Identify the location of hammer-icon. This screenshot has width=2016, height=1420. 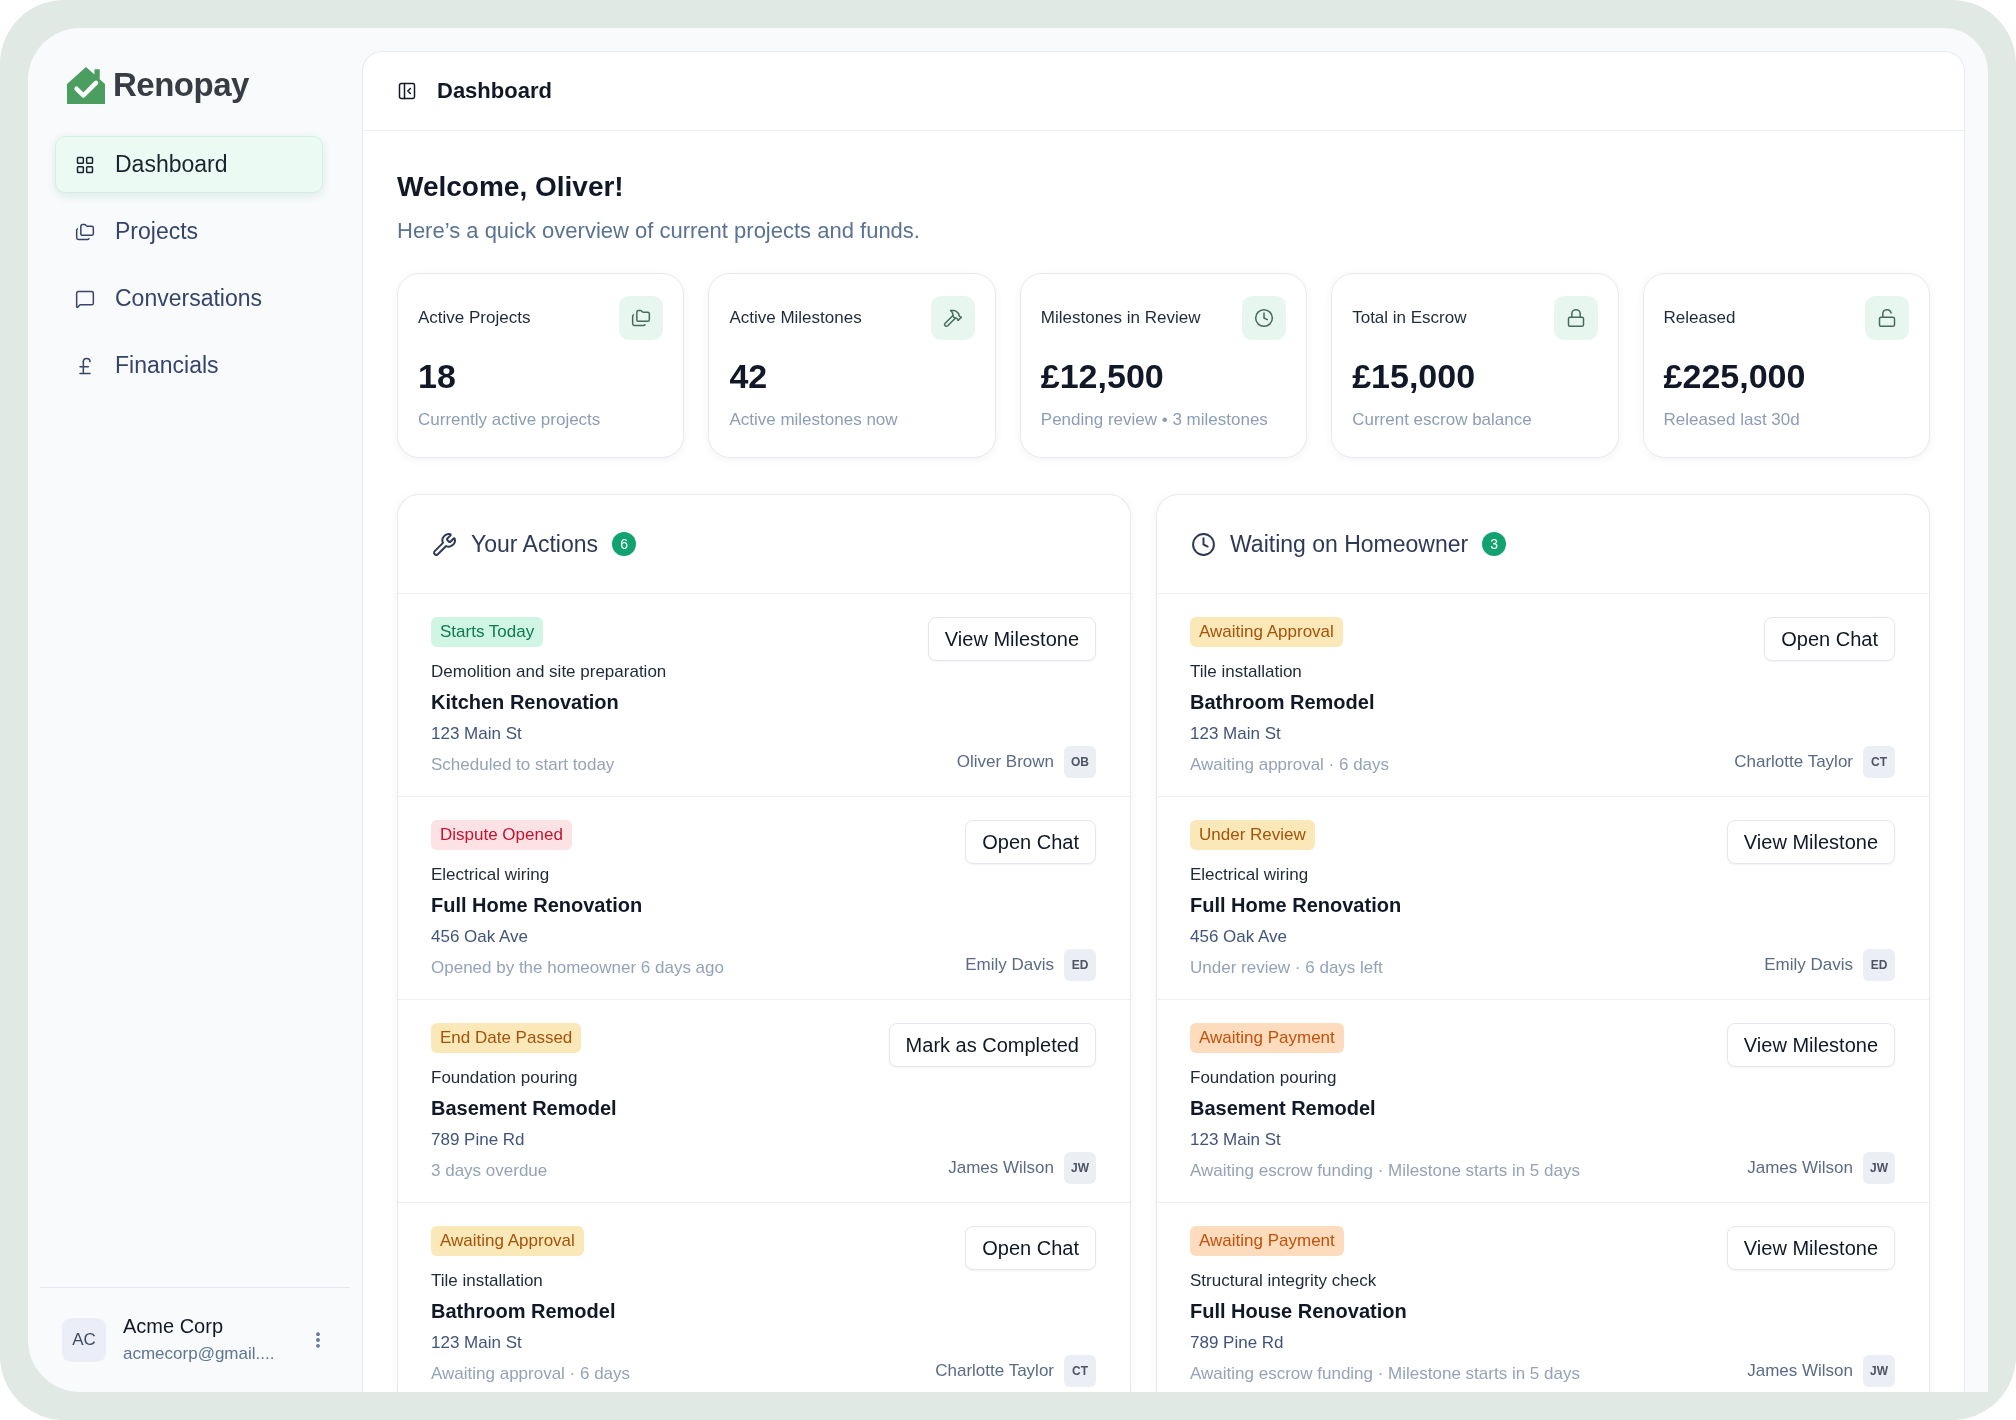
(952, 318).